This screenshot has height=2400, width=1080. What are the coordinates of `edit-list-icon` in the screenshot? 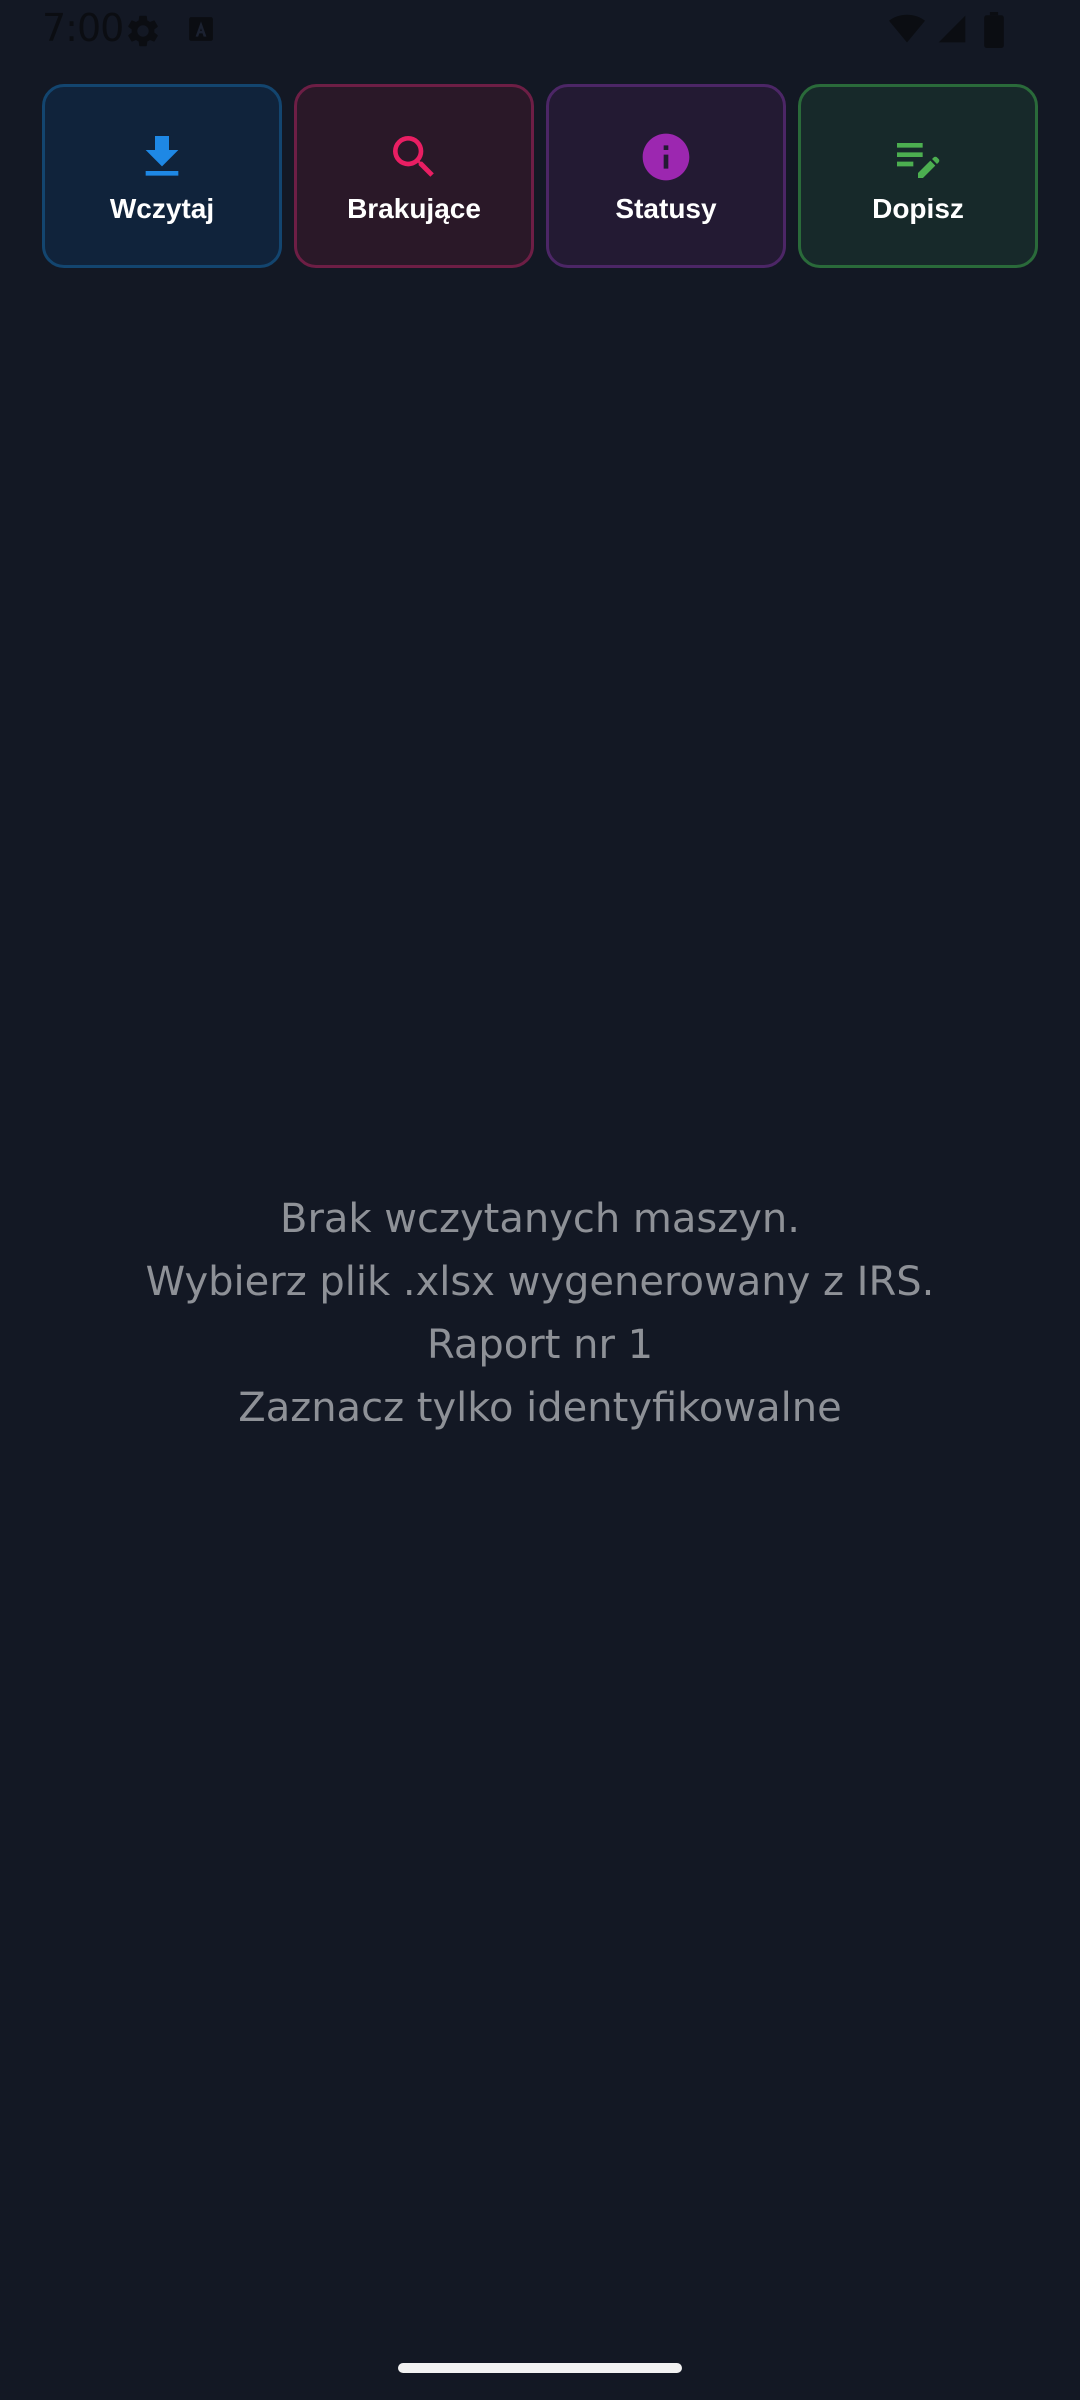 It's located at (918, 160).